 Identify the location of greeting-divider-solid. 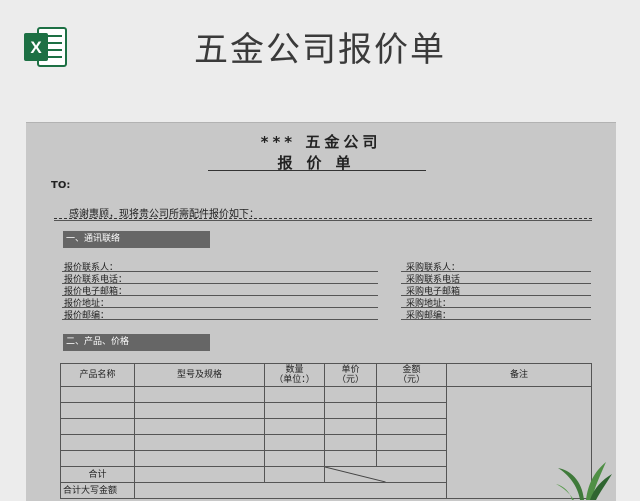
(323, 220).